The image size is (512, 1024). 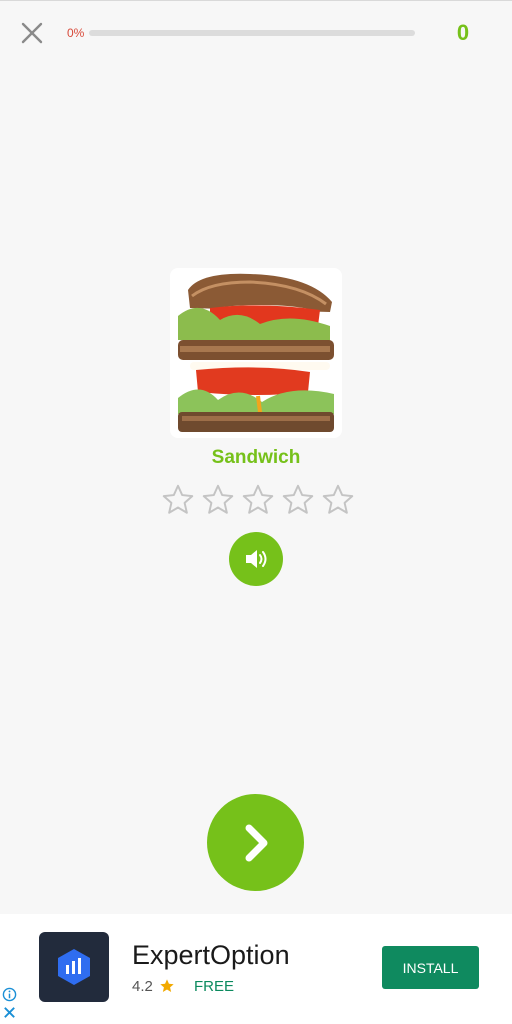 I want to click on play-sound-button, so click(x=256, y=559).